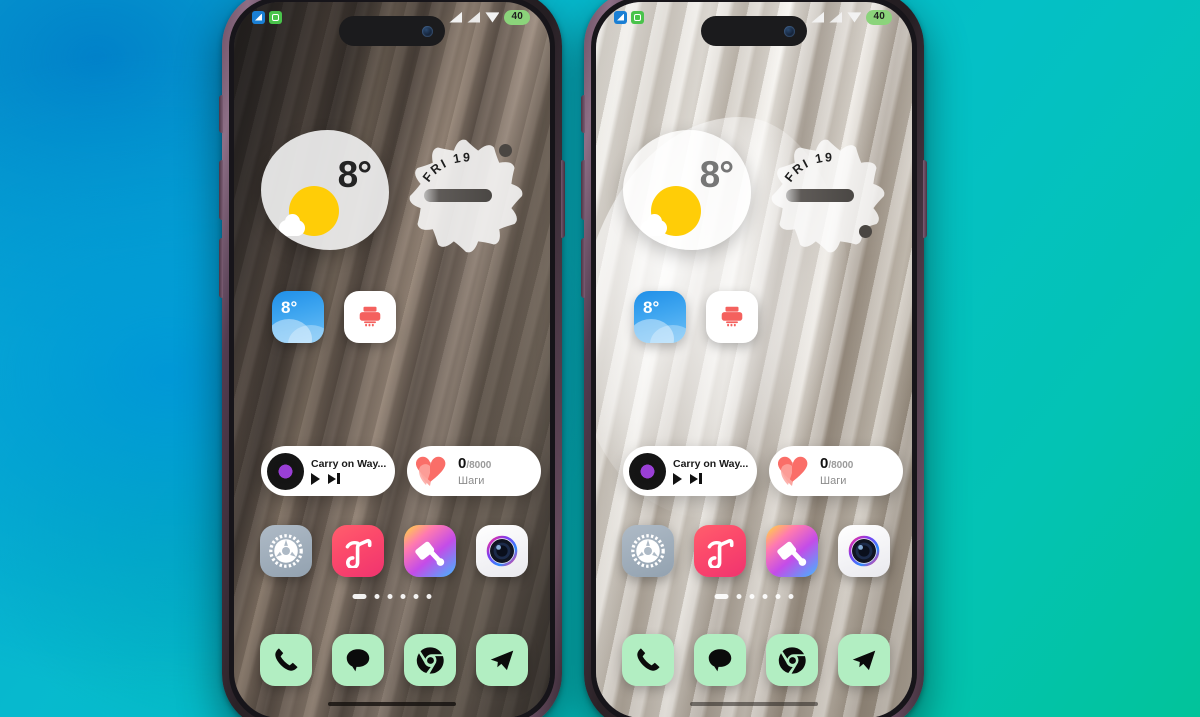 This screenshot has width=1200, height=717. What do you see at coordinates (267, 17) in the screenshot?
I see `status-bar-left` at bounding box center [267, 17].